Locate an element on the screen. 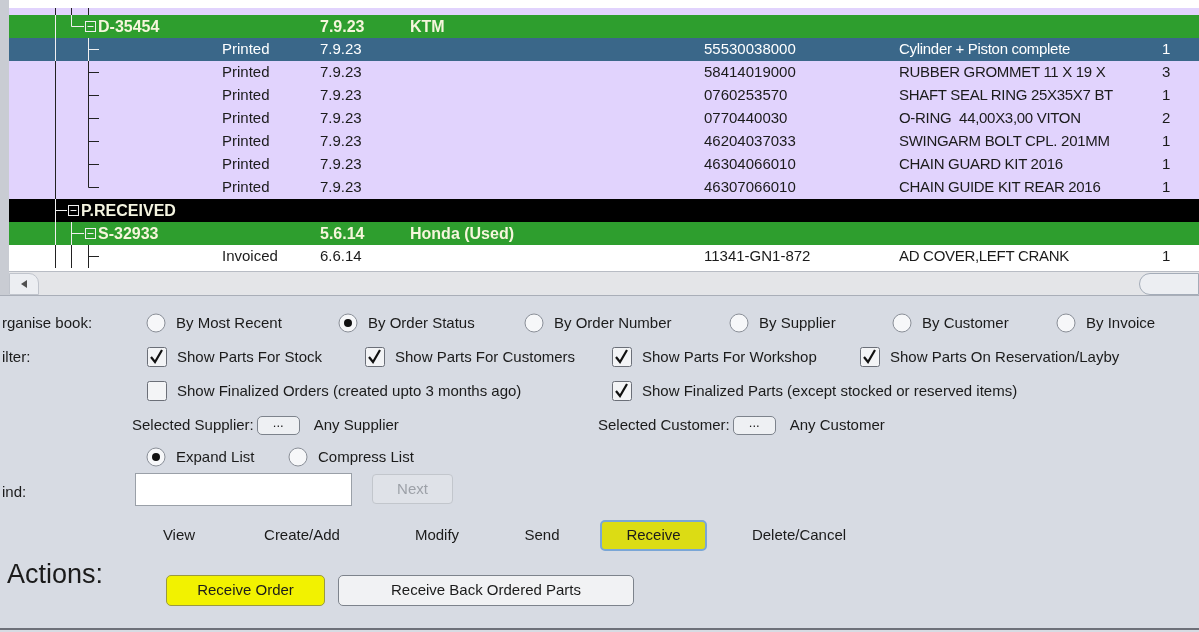  table-cell-text: 55530038000 is located at coordinates (750, 49).